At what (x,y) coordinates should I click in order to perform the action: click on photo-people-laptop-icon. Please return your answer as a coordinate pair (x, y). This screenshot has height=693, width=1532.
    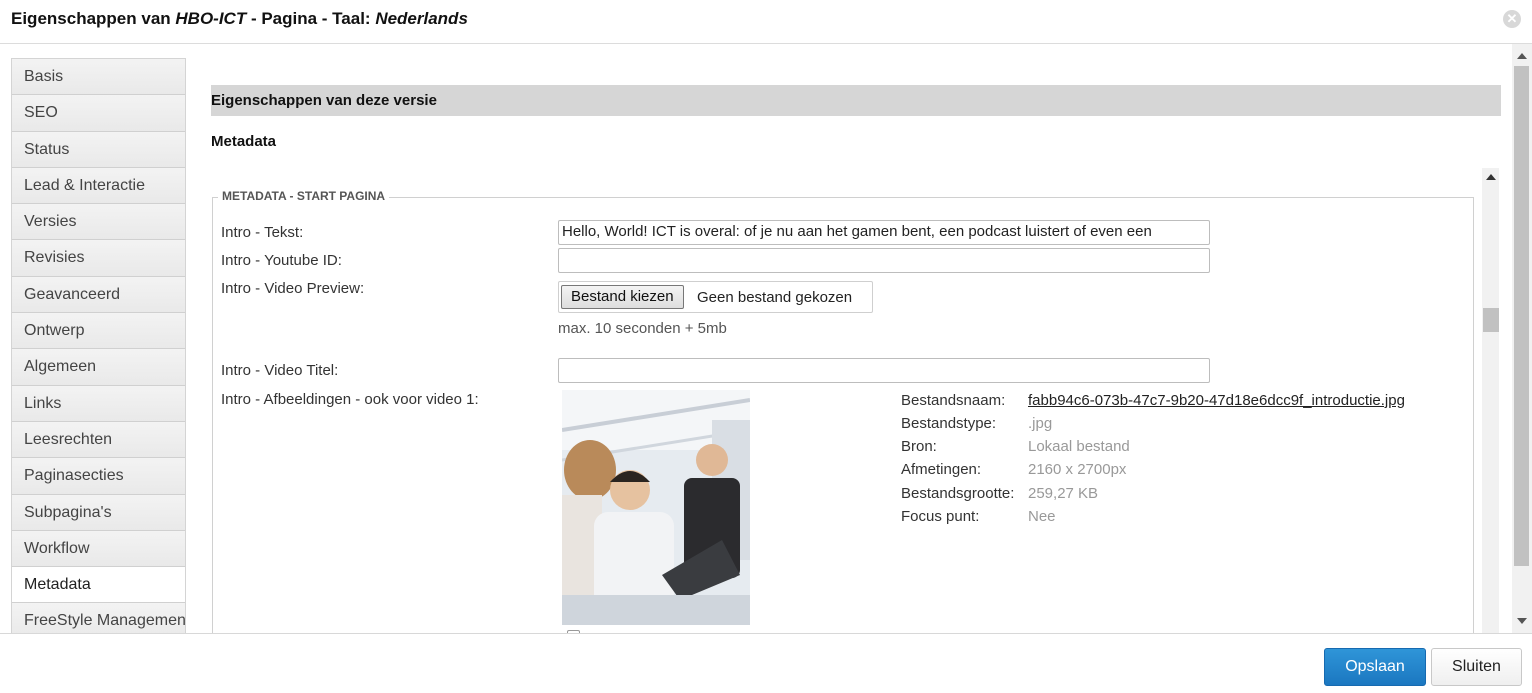
    Looking at the image, I should click on (656, 507).